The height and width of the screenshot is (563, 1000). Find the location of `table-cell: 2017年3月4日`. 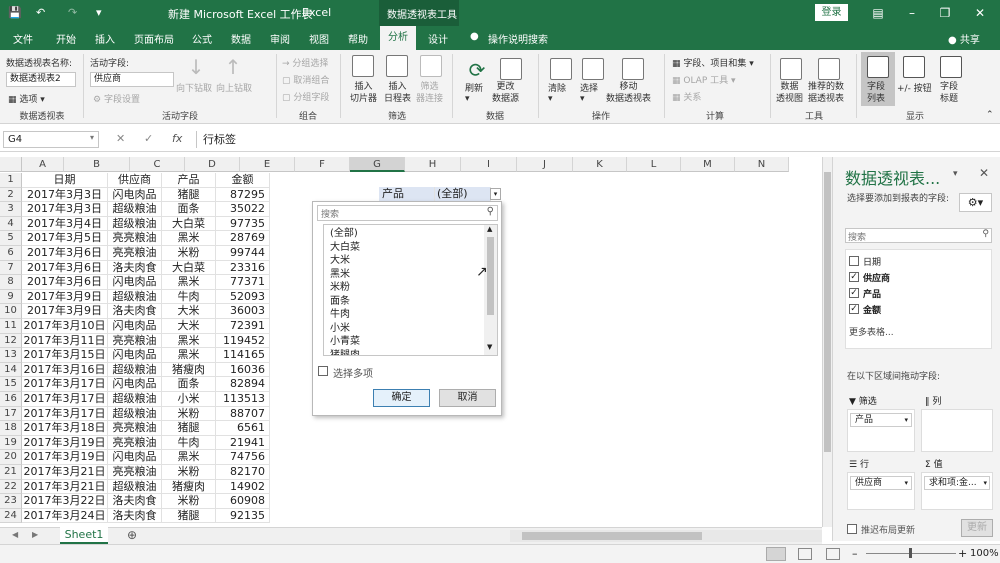

table-cell: 2017年3月4日 is located at coordinates (65, 224).